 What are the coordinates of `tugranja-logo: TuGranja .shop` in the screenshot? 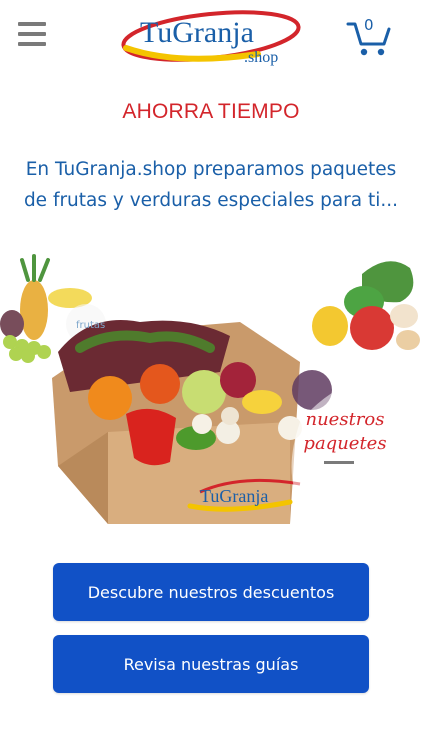 It's located at (211, 37).